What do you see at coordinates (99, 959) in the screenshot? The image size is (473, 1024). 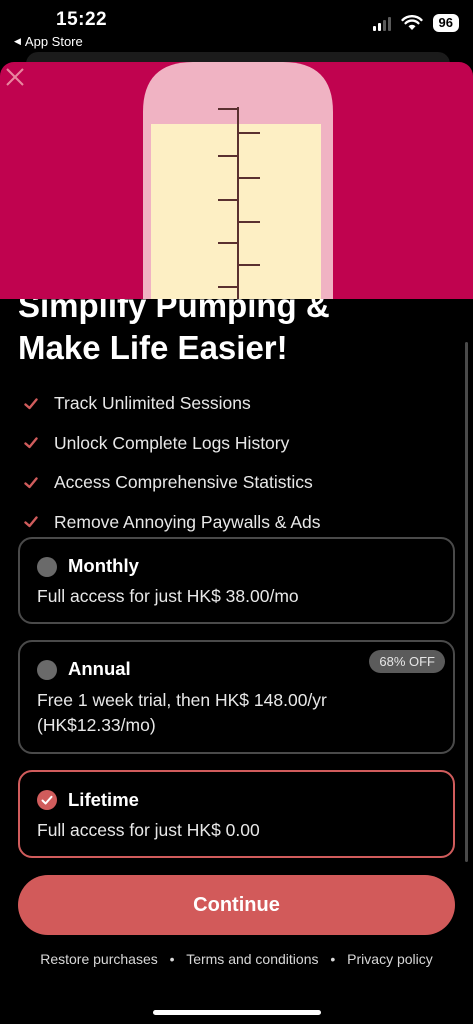 I see `restore-purchases-link: Restore purchases` at bounding box center [99, 959].